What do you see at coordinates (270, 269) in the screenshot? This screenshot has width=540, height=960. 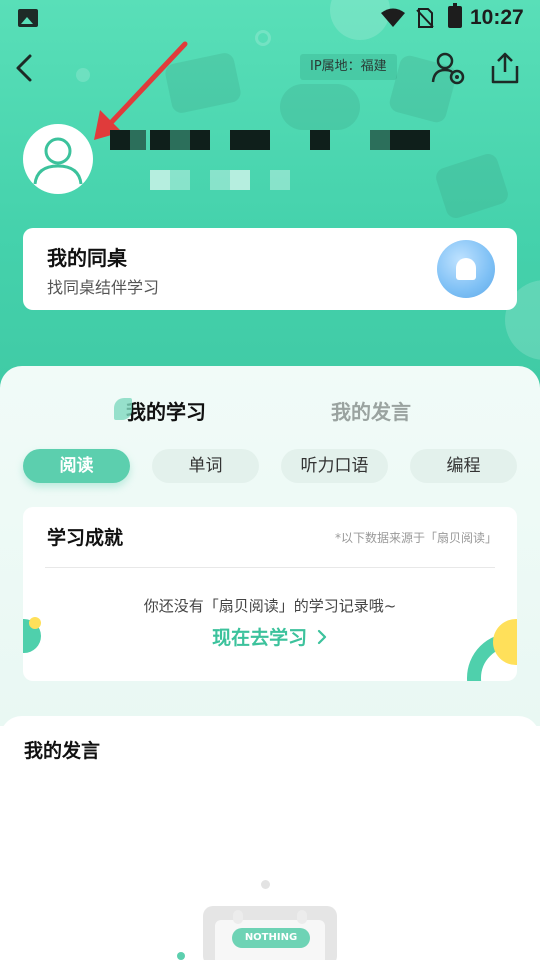 I see `deskmate-card: 我的同桌 找同桌结伴学习` at bounding box center [270, 269].